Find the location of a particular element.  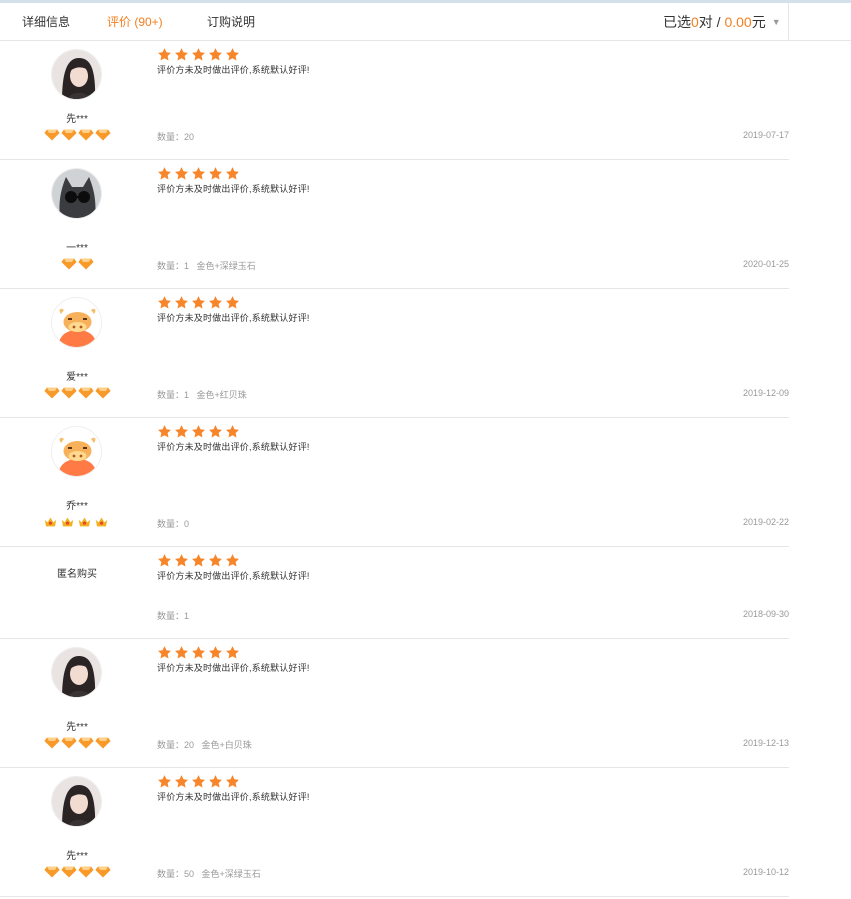

order-meta: 数量：1 is located at coordinates (173, 616).